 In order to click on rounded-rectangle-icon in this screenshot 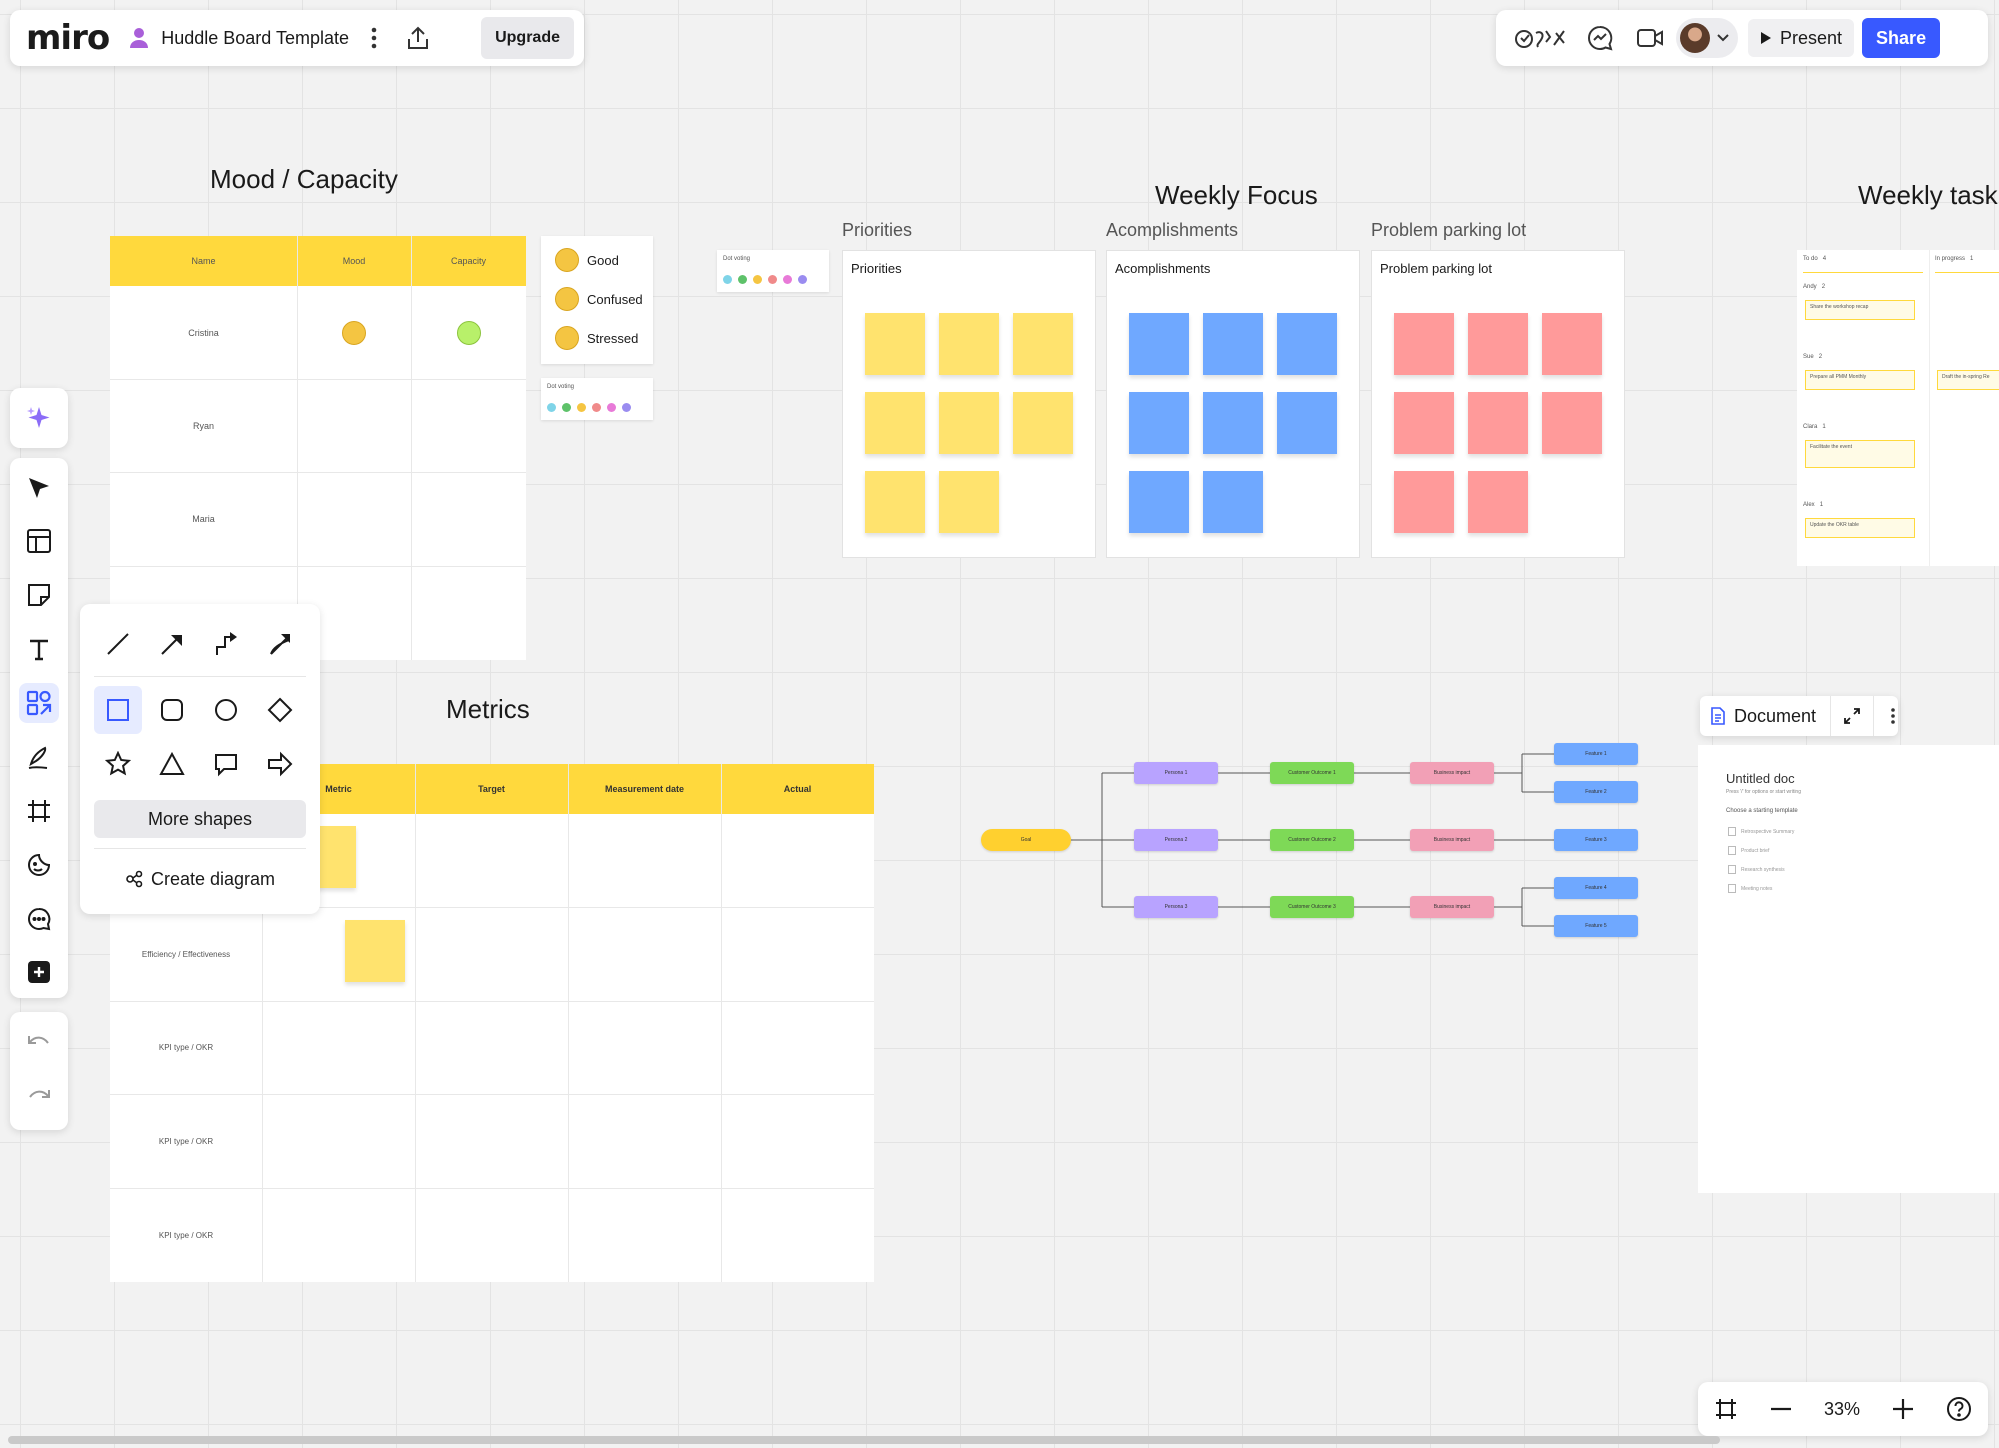, I will do `click(172, 710)`.